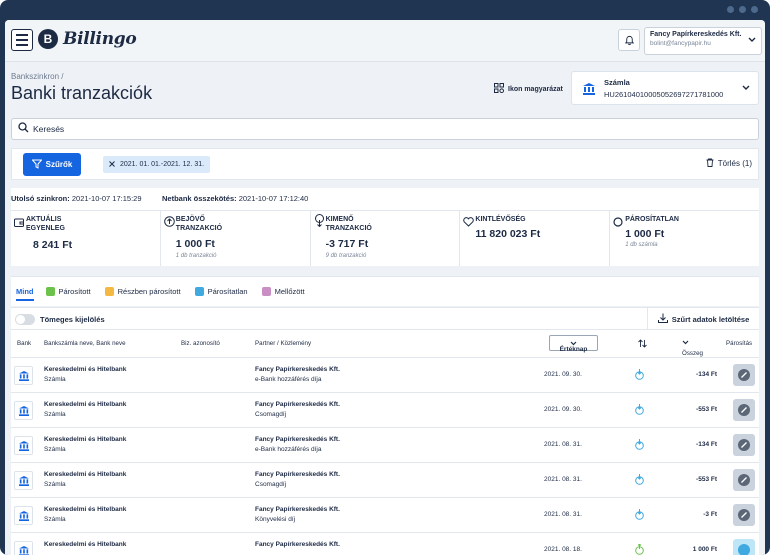 This screenshot has width=770, height=555. What do you see at coordinates (22, 40) in the screenshot?
I see `menu-icon` at bounding box center [22, 40].